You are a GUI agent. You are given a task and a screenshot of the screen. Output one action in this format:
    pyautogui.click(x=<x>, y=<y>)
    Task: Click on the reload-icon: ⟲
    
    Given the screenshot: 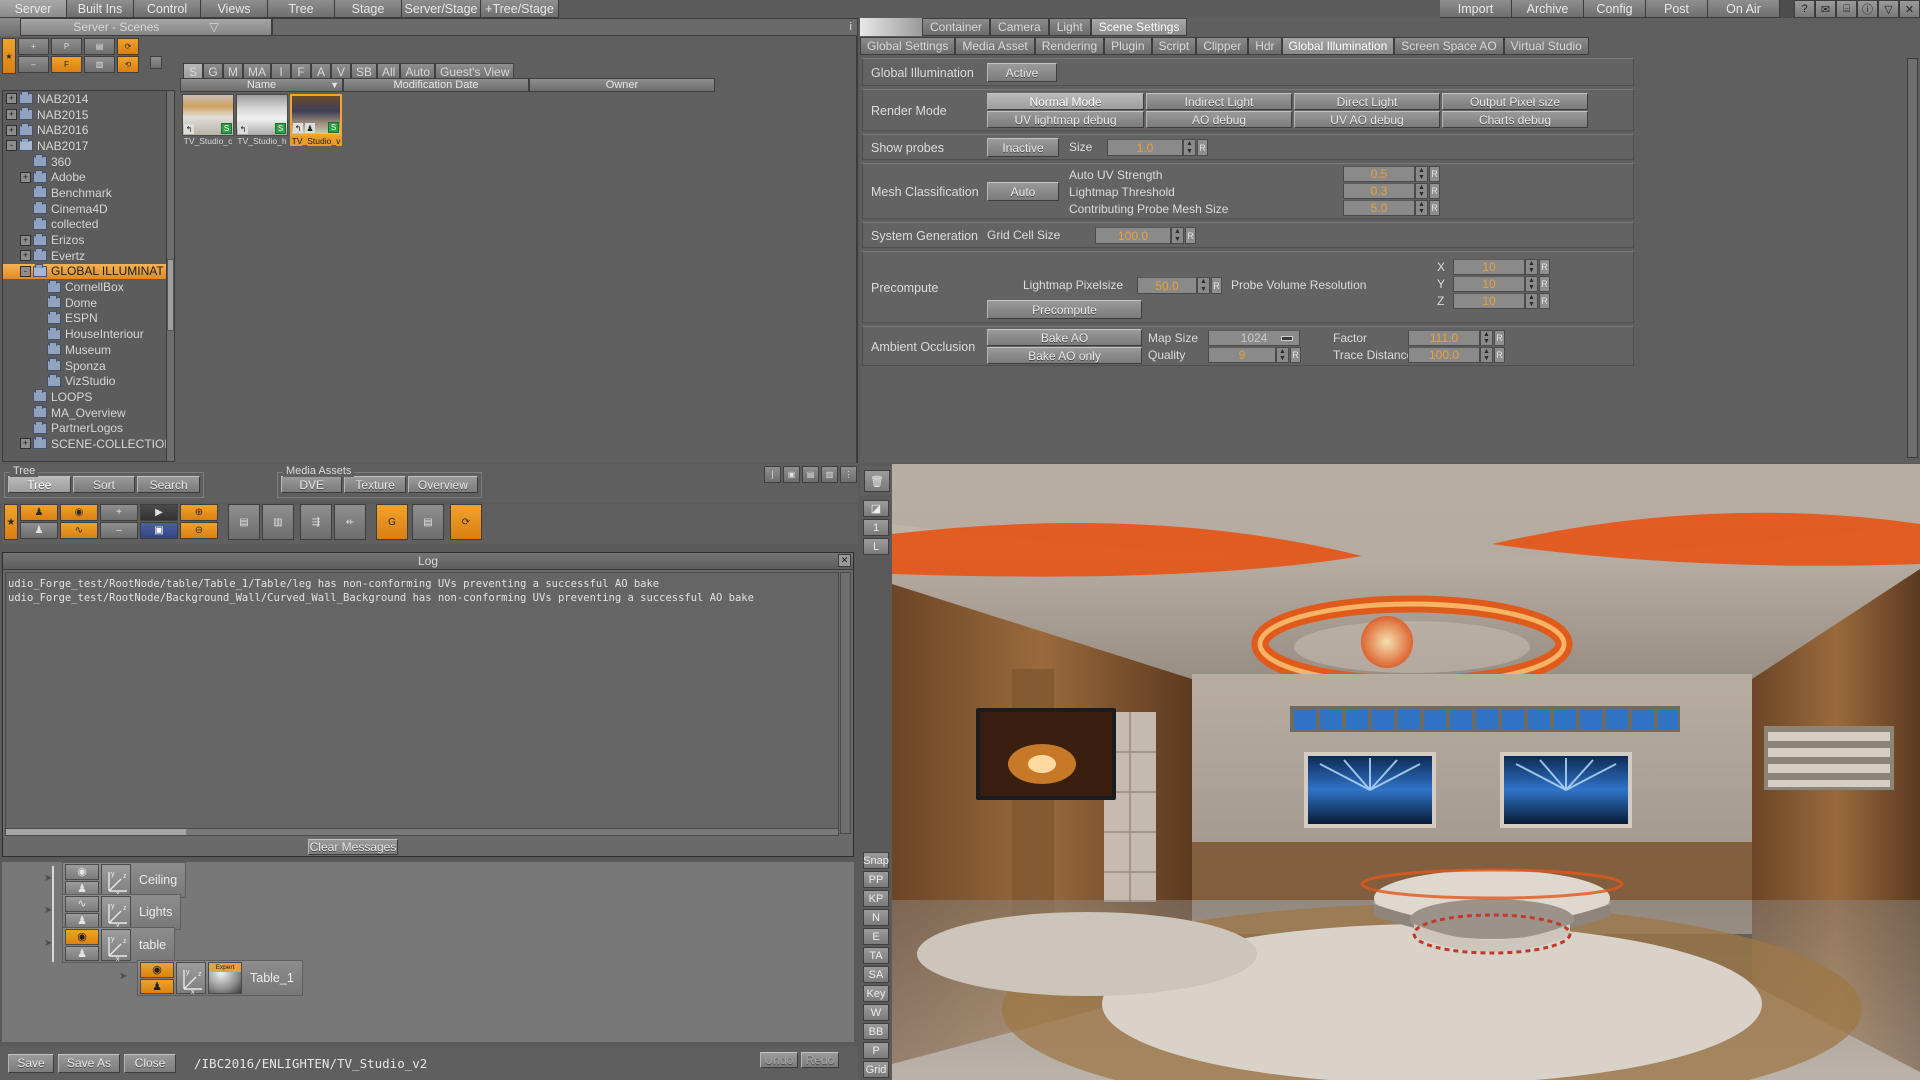 What is the action you would take?
    pyautogui.click(x=128, y=64)
    